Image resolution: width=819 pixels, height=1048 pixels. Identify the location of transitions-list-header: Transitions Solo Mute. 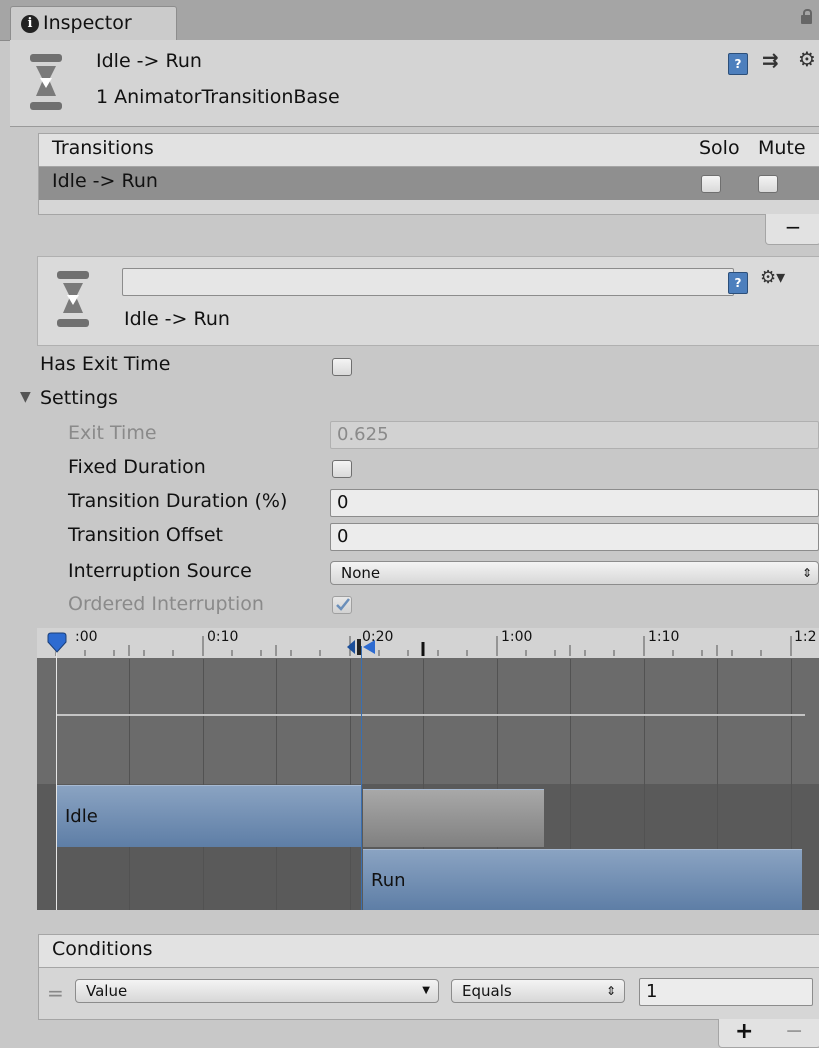
(429, 150).